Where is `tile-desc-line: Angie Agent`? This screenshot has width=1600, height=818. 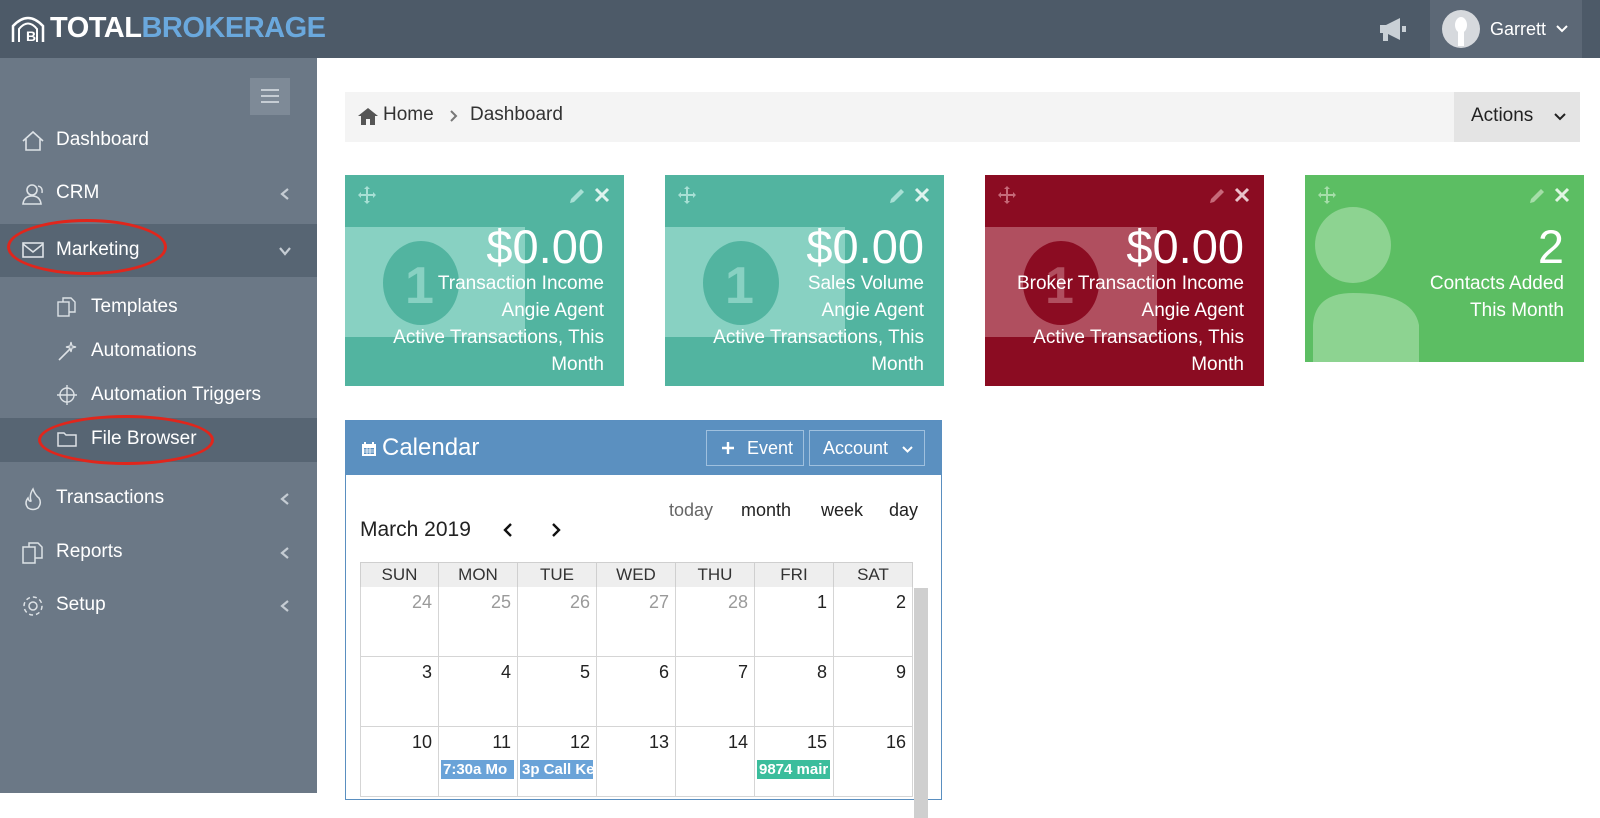
tile-desc-line: Angie Agent is located at coordinates (552, 310).